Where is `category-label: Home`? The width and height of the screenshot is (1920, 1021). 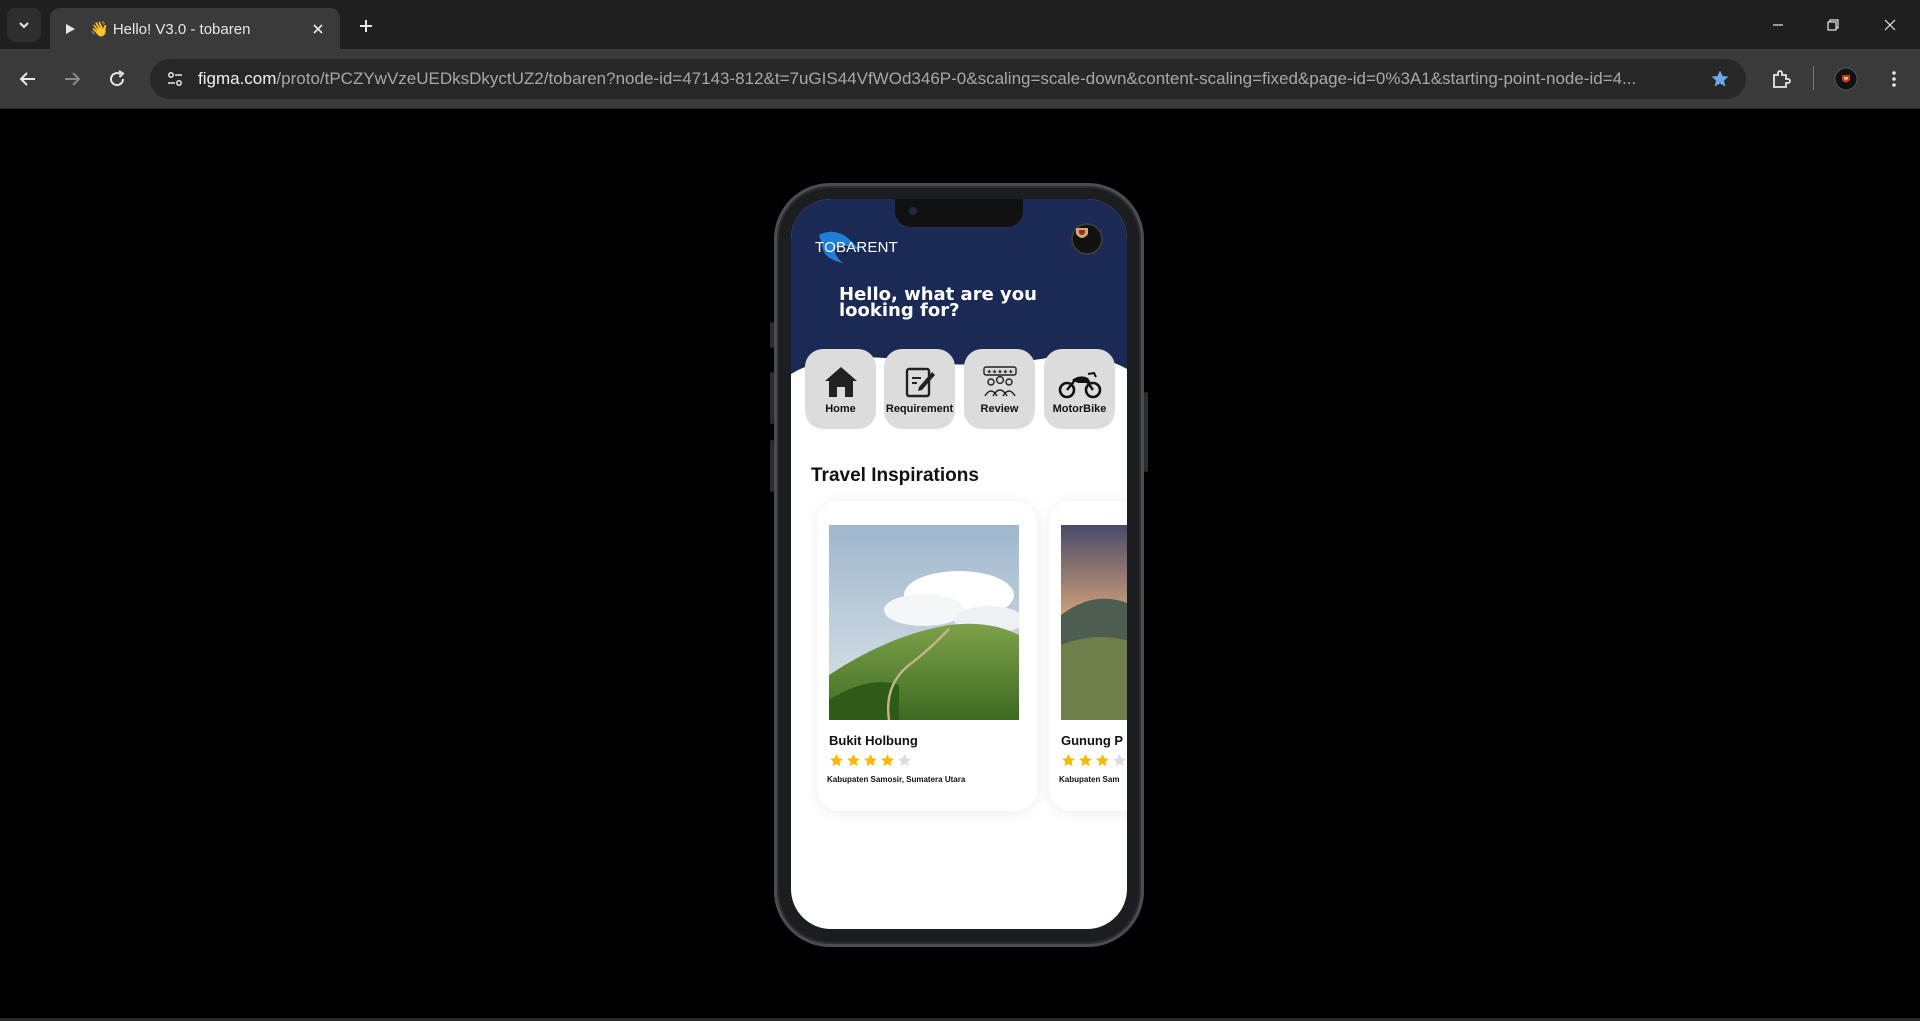
category-label: Home is located at coordinates (840, 409).